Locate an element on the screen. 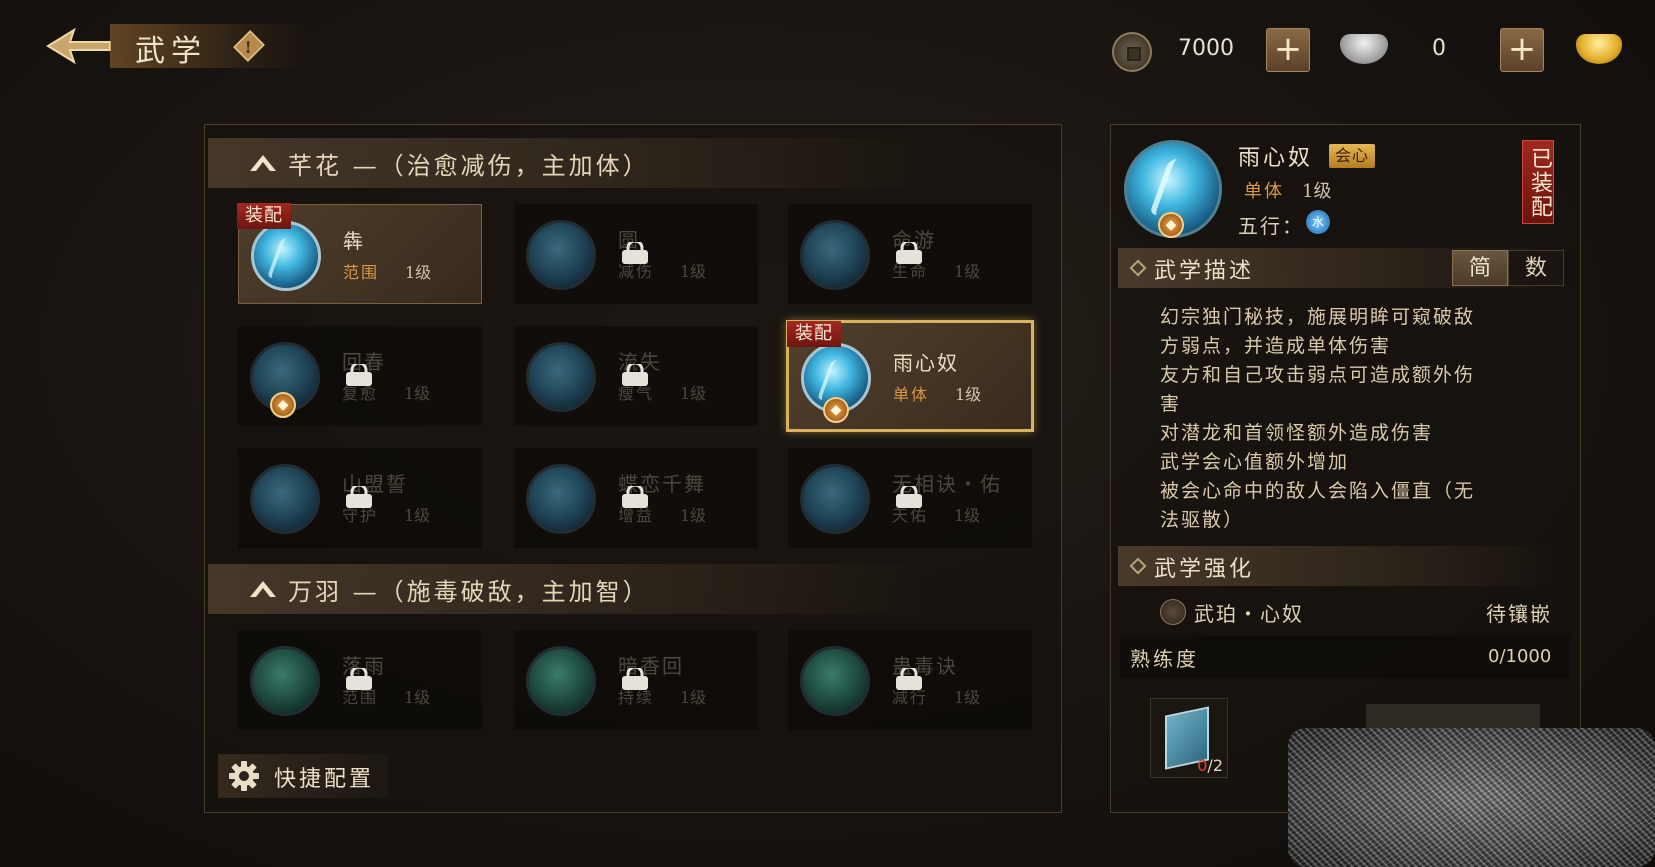 Image resolution: width=1655 pixels, height=867 pixels. tab-simple: 简 is located at coordinates (1480, 268).